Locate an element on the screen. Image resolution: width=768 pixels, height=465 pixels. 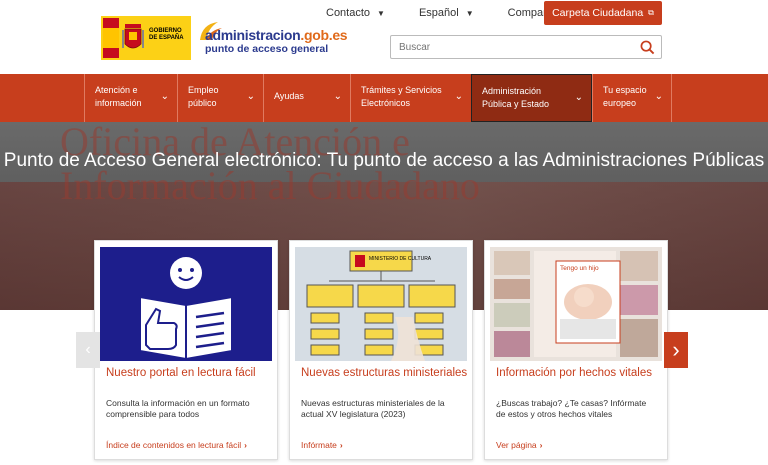
chevron-left-icon: ‹ is located at coordinates (88, 349).